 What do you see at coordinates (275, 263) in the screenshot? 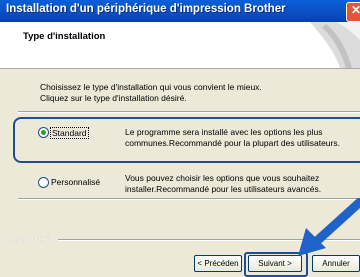
I see `next-button: Suivant >` at bounding box center [275, 263].